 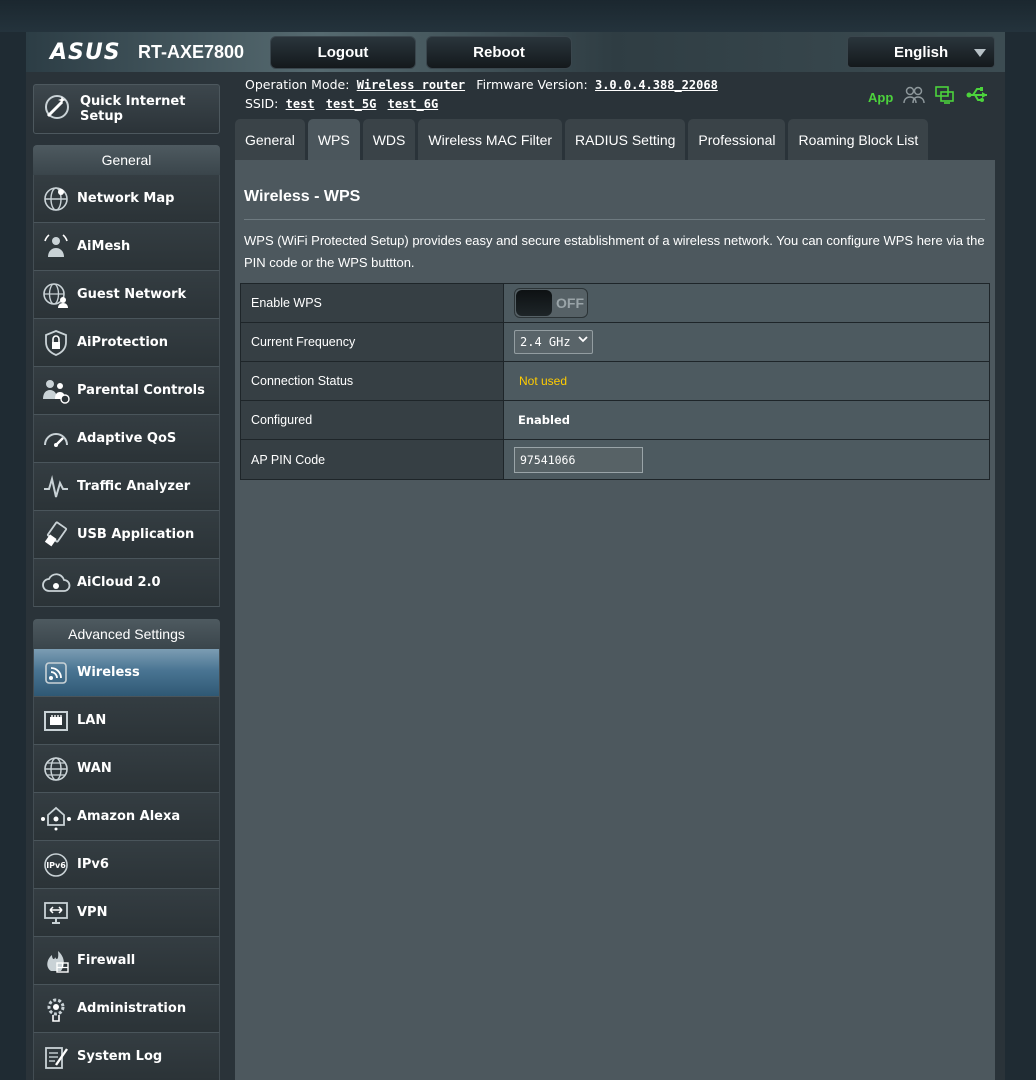 I want to click on sidebar-item-parental-controls: Parental Controls, so click(x=126, y=391).